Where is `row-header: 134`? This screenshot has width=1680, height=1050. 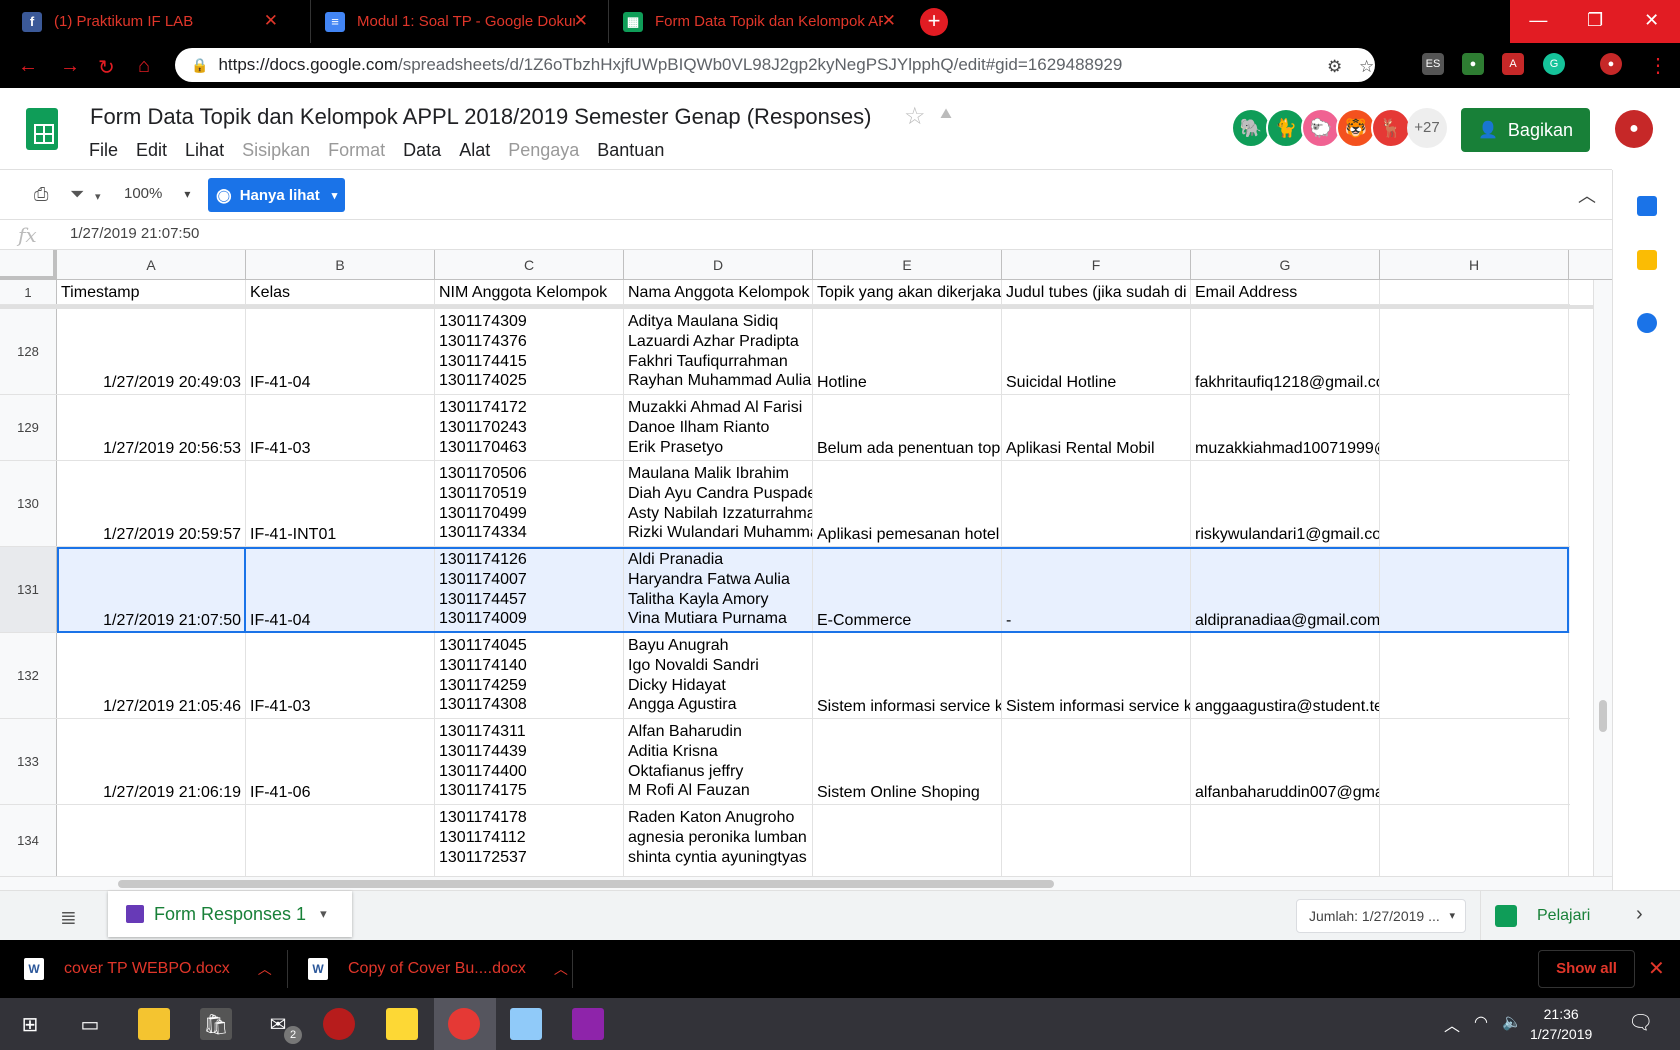
row-header: 134 is located at coordinates (28, 840).